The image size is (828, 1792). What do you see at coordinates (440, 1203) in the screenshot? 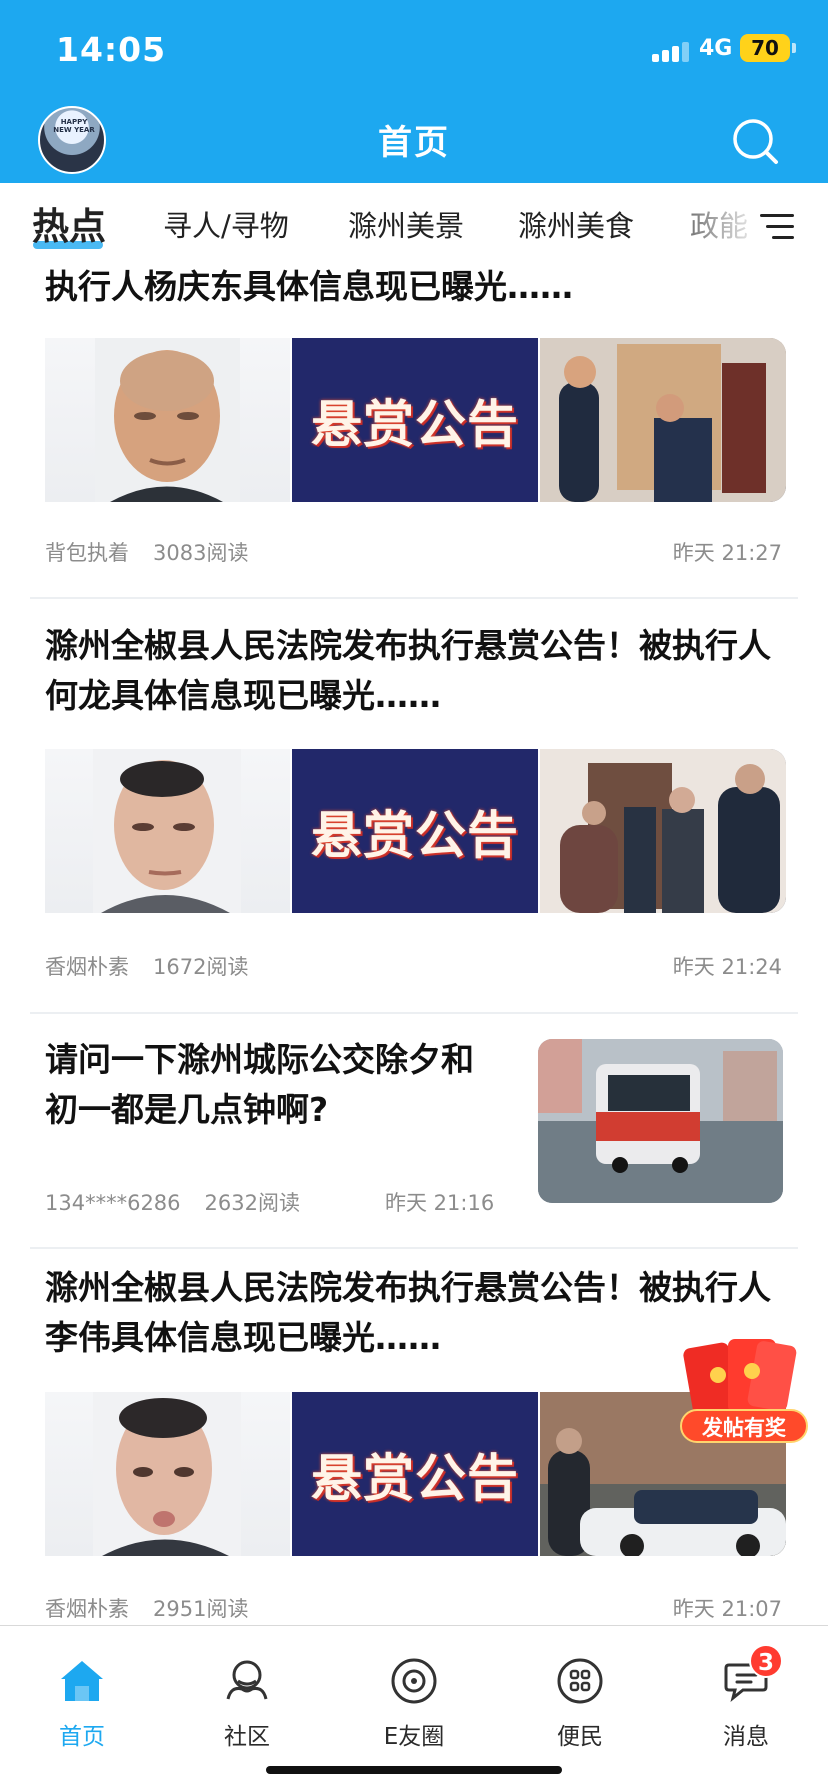
I see `article-time: 昨天 21:16` at bounding box center [440, 1203].